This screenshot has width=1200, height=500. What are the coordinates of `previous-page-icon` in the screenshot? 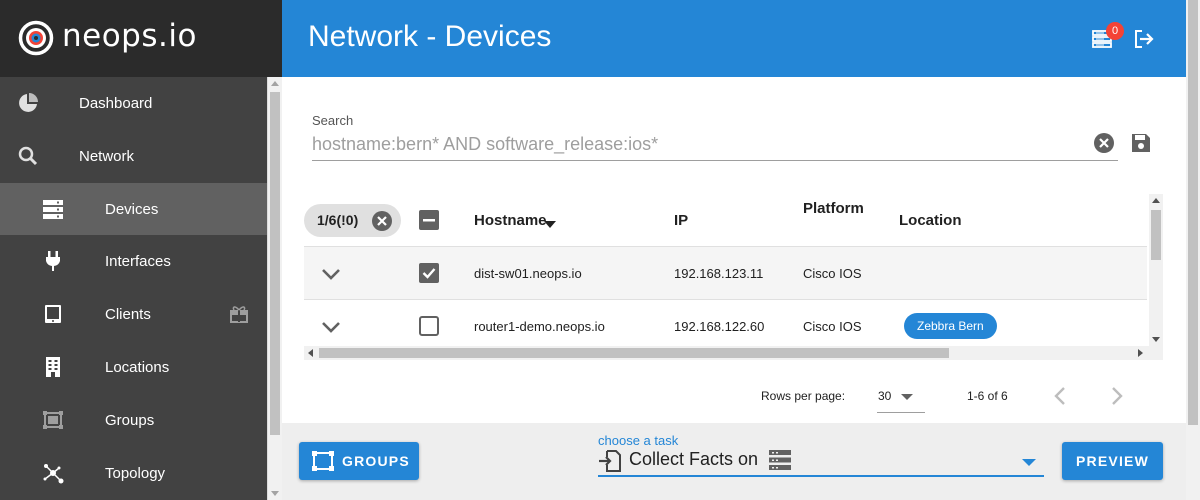 It's located at (1061, 396).